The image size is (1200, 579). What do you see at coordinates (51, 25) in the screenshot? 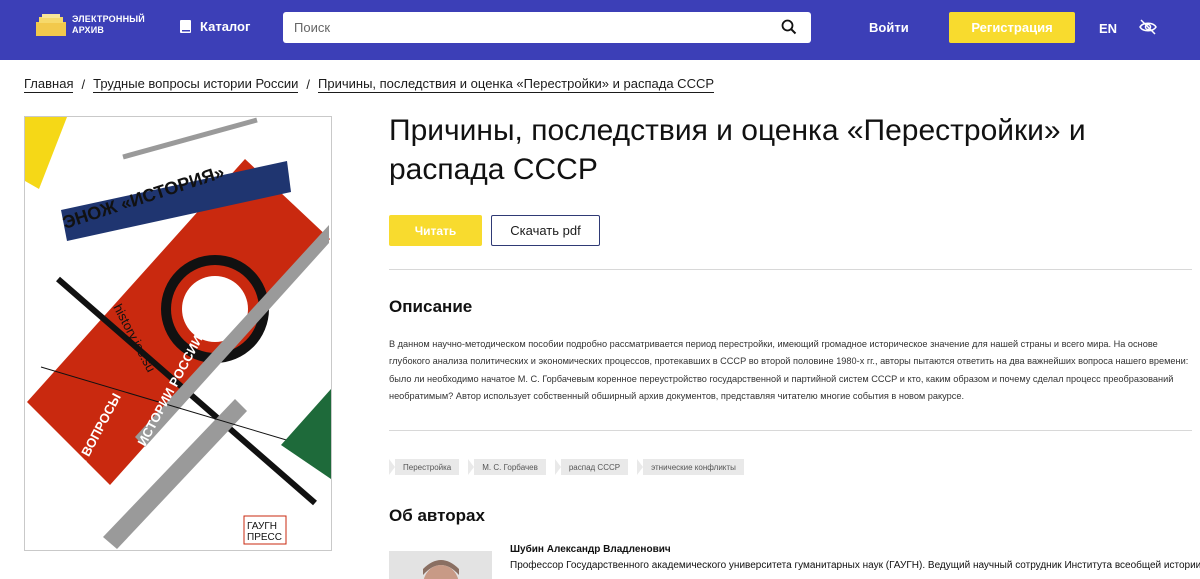
I see `archive-logo-icon` at bounding box center [51, 25].